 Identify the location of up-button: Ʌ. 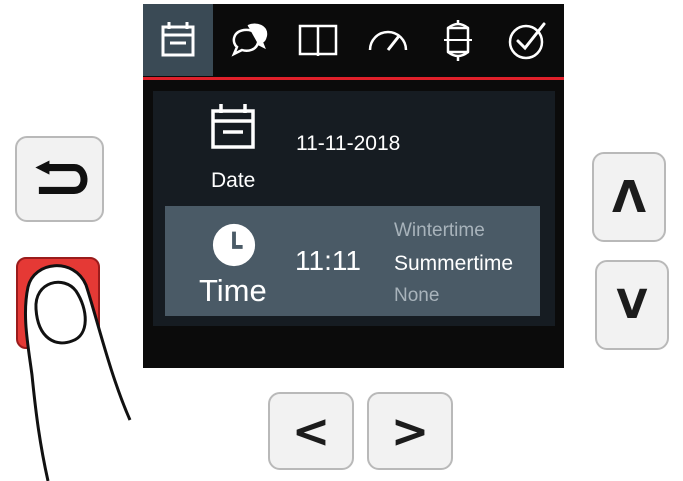
(629, 197).